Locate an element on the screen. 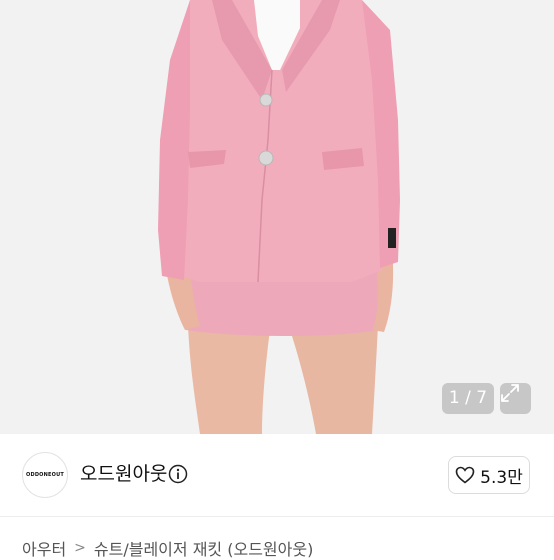 The width and height of the screenshot is (554, 560). breadcrumb-item-category: 슈트/블레이저 재킷 (오드원아웃) is located at coordinates (203, 548).